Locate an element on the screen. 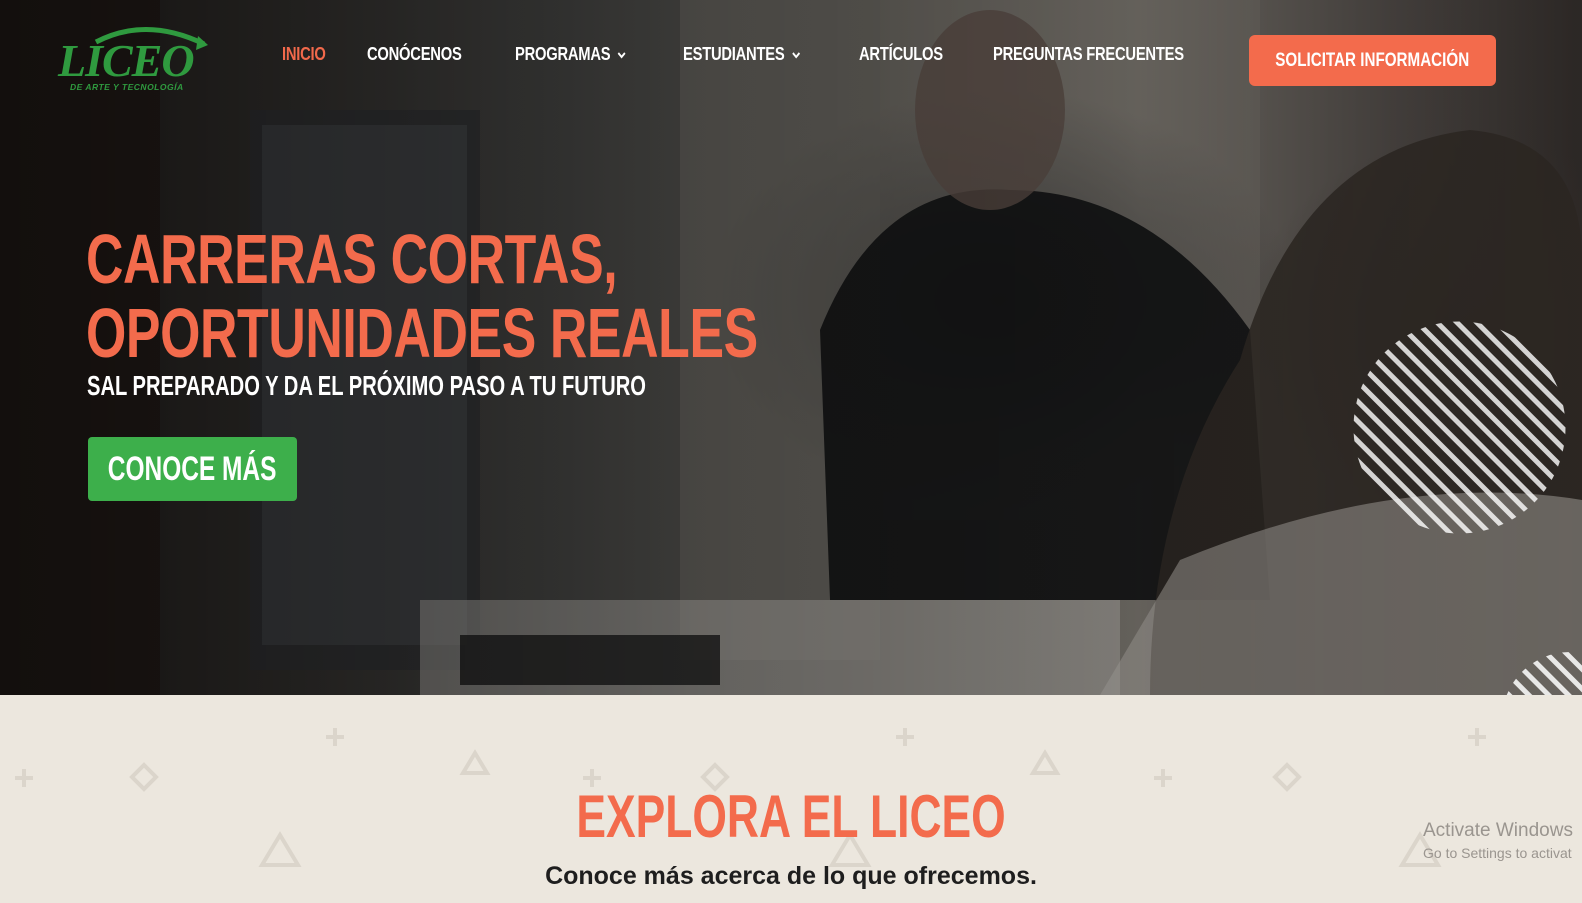  watermark-line2: Go to Settings to activat is located at coordinates (1497, 853).